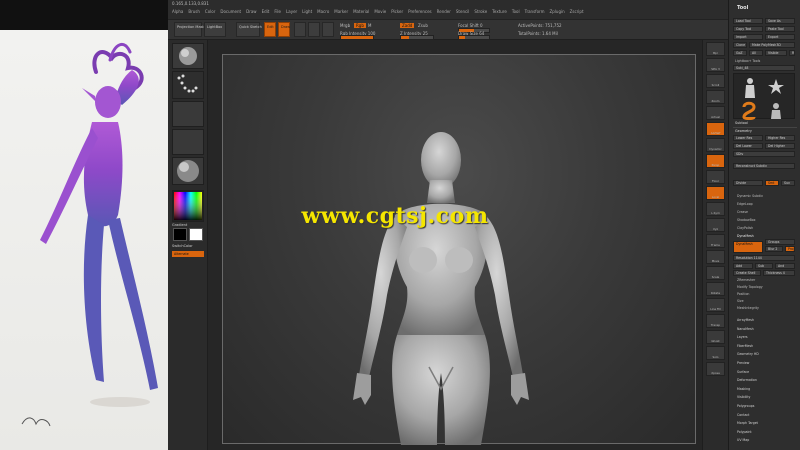  Describe the element at coordinates (748, 346) in the screenshot. I see `fibermesh-section: FiberMesh` at that location.